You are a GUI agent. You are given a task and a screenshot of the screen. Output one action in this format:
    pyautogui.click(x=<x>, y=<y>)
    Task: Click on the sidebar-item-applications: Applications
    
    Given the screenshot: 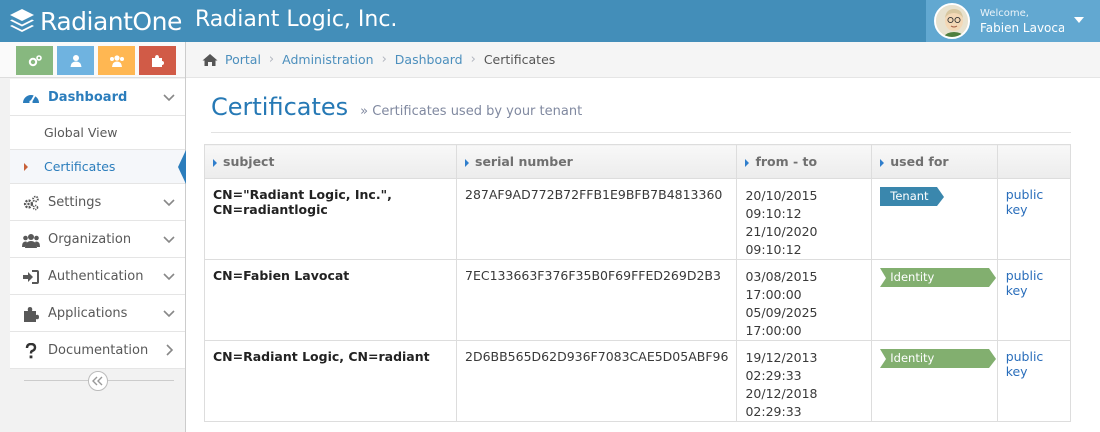 What is the action you would take?
    pyautogui.click(x=97, y=313)
    